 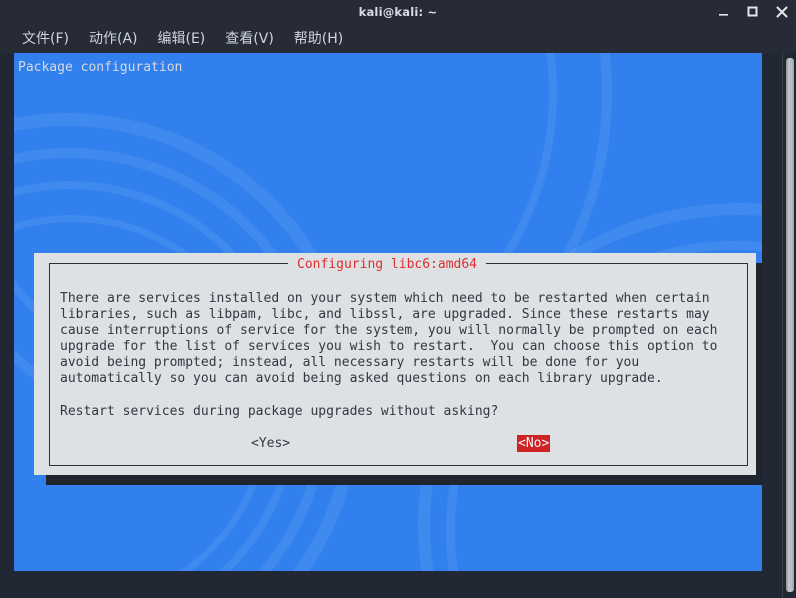 I want to click on scrollbar-thumb, so click(x=790, y=325).